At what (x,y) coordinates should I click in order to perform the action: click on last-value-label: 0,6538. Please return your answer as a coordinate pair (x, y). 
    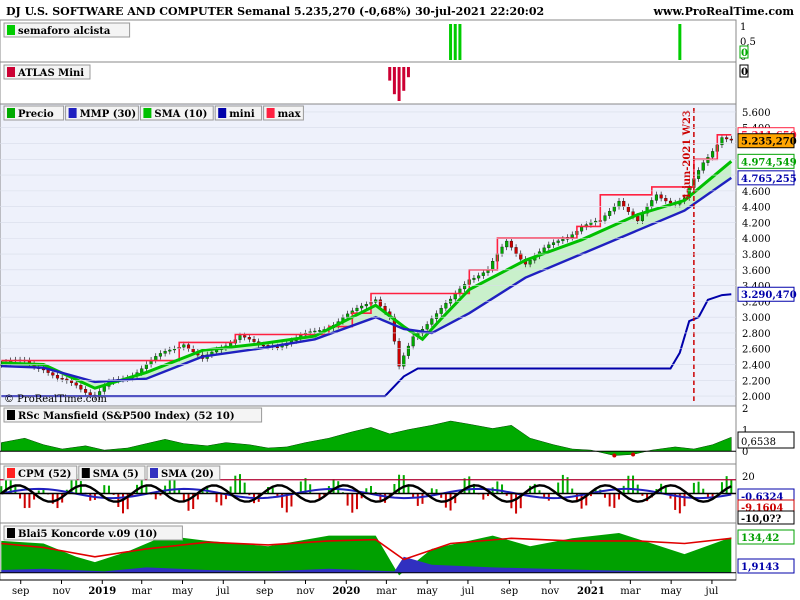
    Looking at the image, I should click on (758, 442).